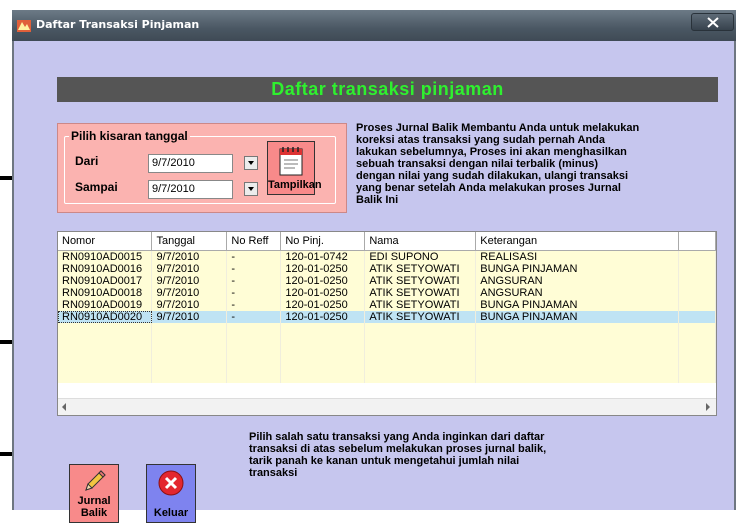 The height and width of the screenshot is (523, 741). Describe the element at coordinates (697, 241) in the screenshot. I see `column-header-filler` at that location.